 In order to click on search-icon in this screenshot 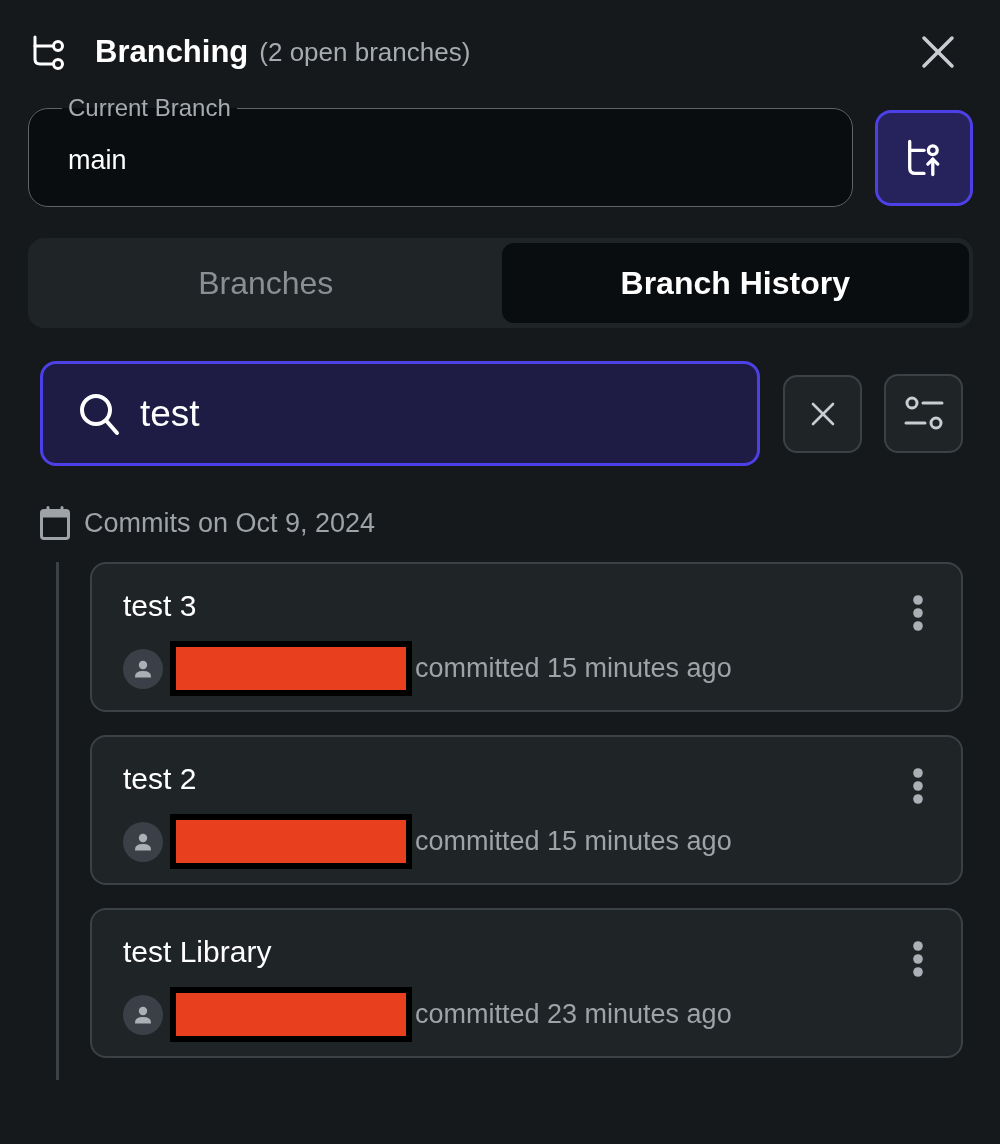, I will do `click(99, 413)`.